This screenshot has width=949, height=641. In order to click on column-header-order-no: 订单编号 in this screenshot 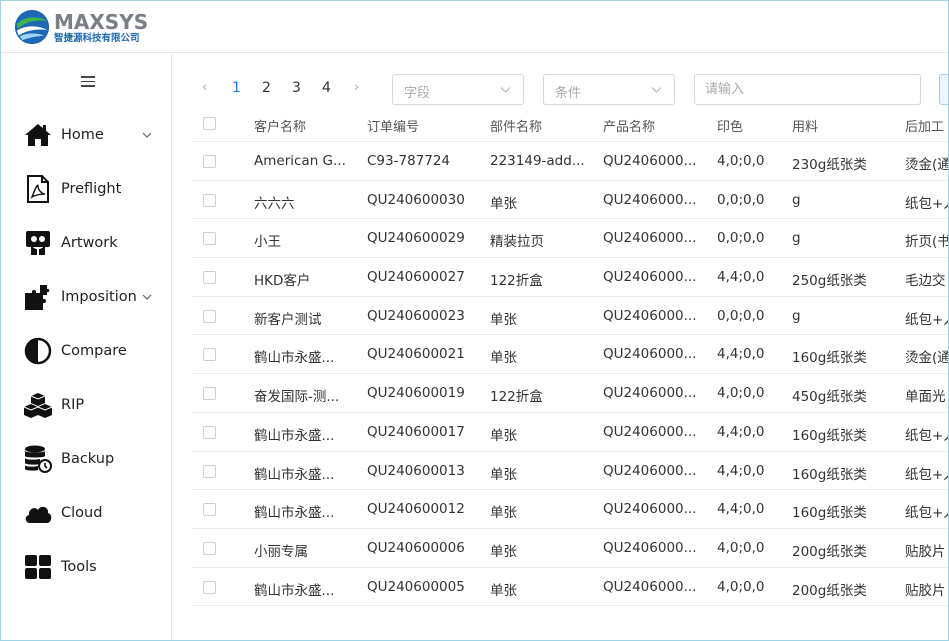, I will do `click(393, 125)`.